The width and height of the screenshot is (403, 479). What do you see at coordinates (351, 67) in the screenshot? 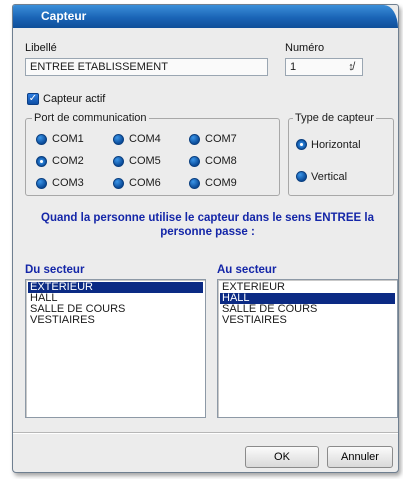
I see `spinner-arrows-icon: ↕̸` at bounding box center [351, 67].